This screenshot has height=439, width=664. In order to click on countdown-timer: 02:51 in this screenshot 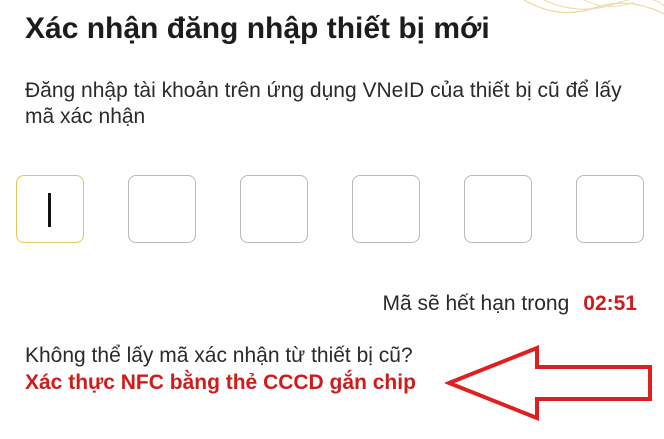, I will do `click(610, 303)`.